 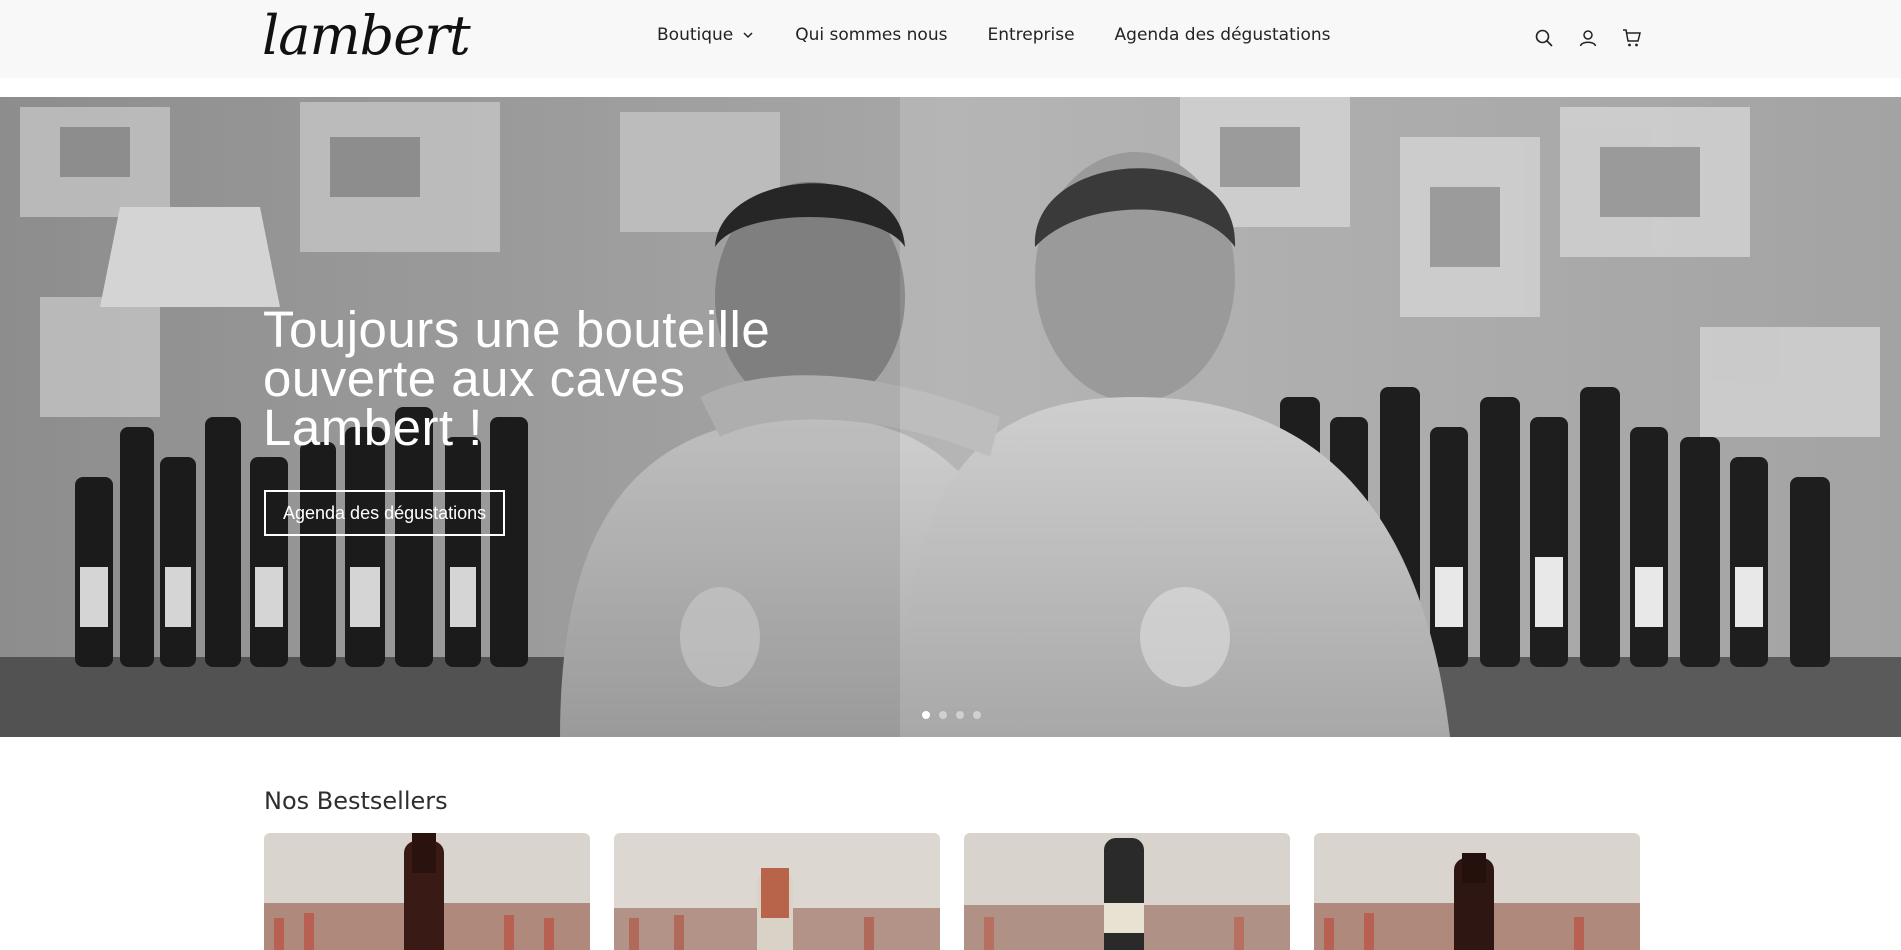 I want to click on account-icon, so click(x=1588, y=38).